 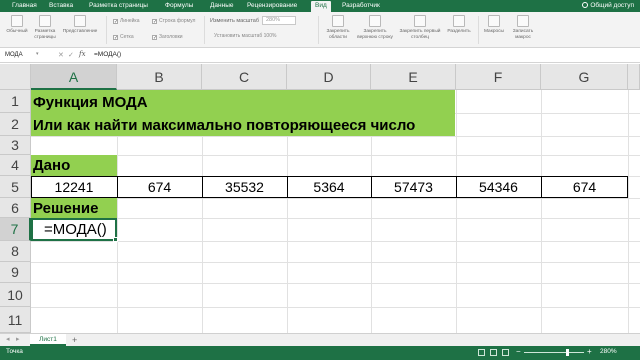 I want to click on freeze-panes-label: Закрепить области, so click(x=338, y=34).